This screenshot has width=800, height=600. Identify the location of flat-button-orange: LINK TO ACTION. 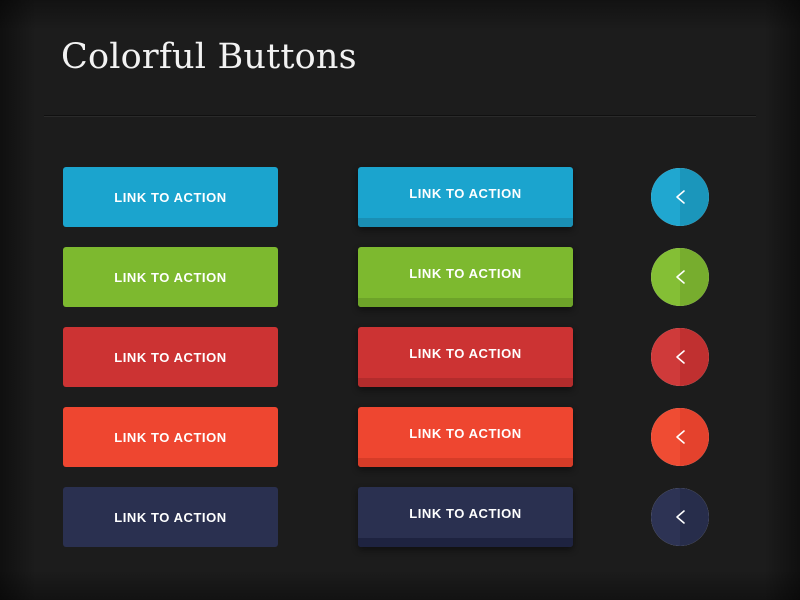
(170, 437).